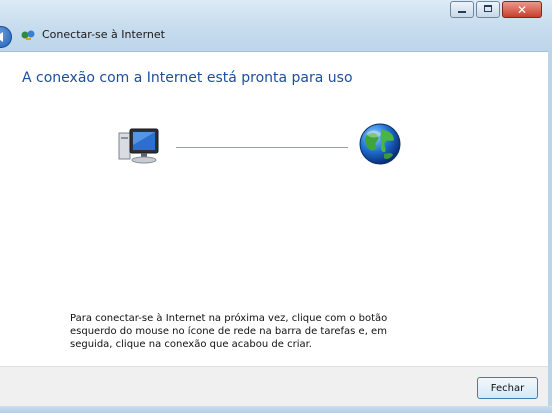  I want to click on connection-line, so click(262, 147).